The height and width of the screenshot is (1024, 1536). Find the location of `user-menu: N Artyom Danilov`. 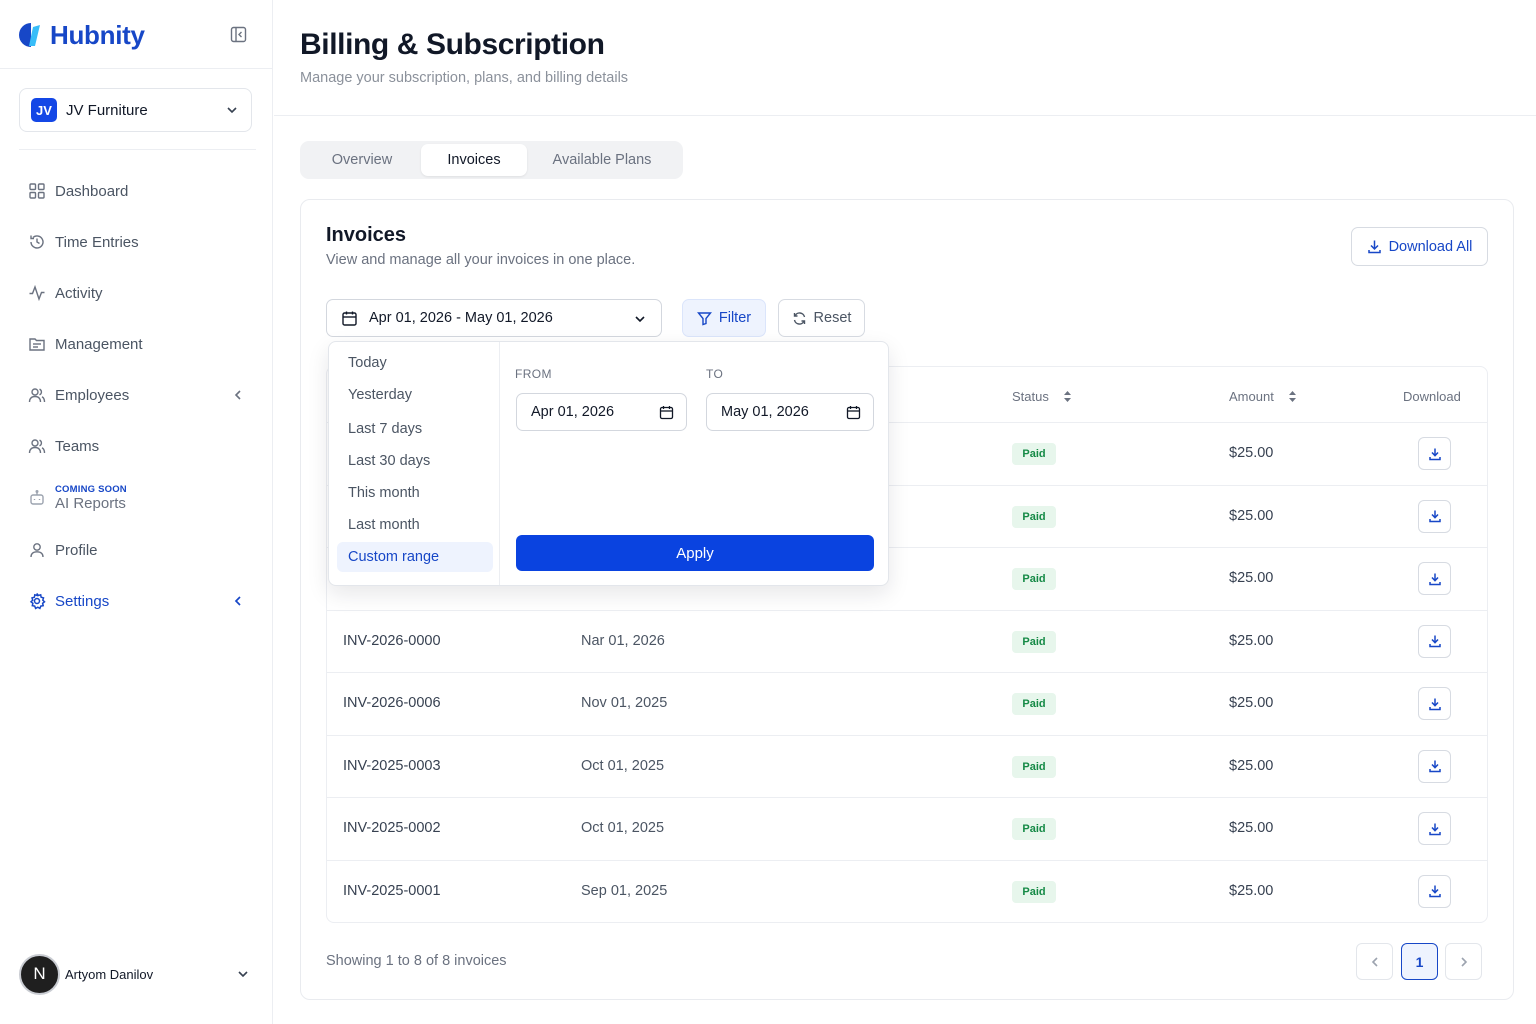

user-menu: N Artyom Danilov is located at coordinates (136, 974).